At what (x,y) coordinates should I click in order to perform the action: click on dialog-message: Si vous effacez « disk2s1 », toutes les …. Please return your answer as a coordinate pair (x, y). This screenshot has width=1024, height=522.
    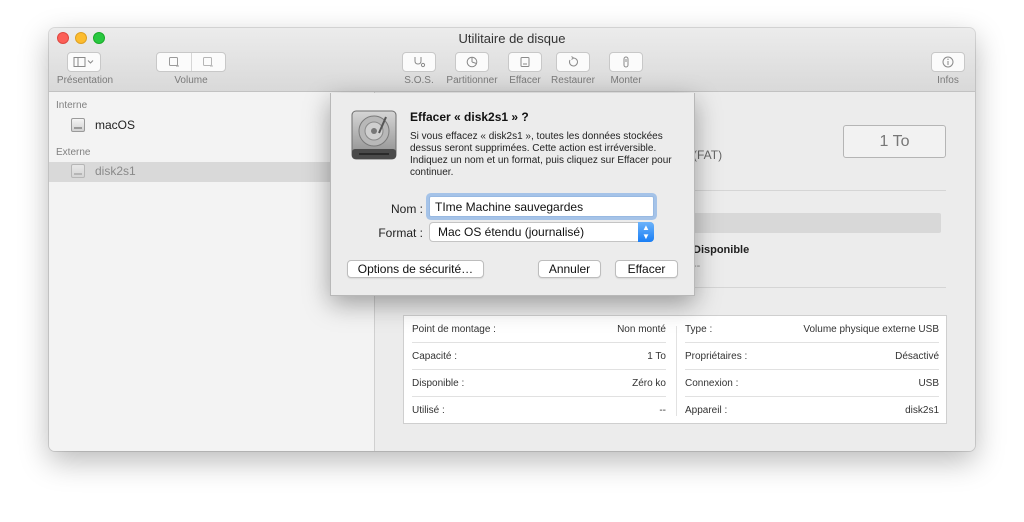
    Looking at the image, I should click on (541, 154).